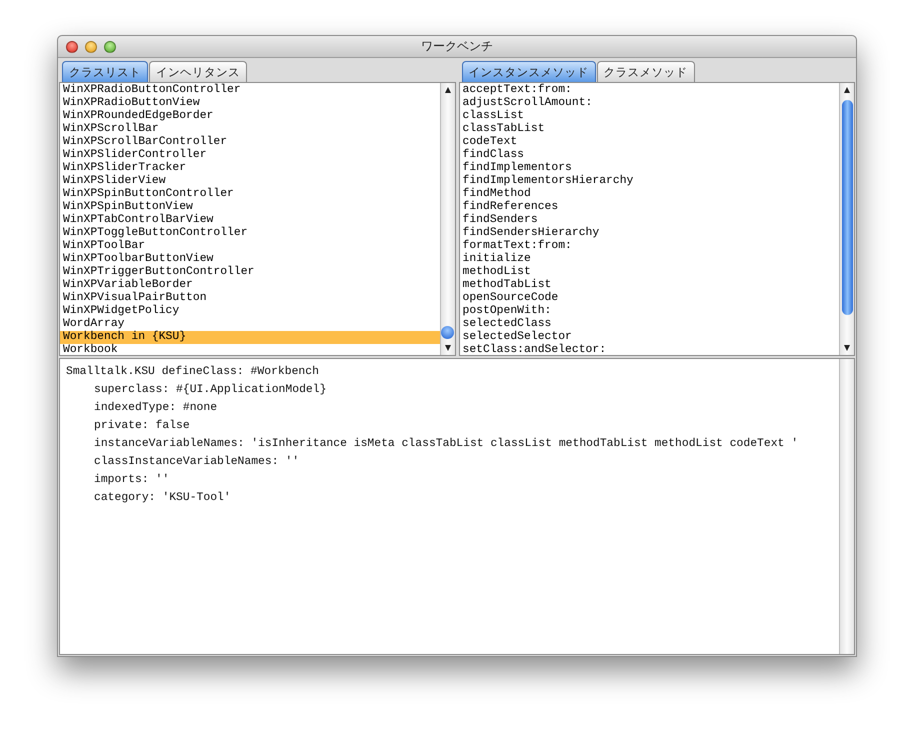 This screenshot has width=914, height=736. I want to click on list-item: WinXPSliderView, so click(250, 181).